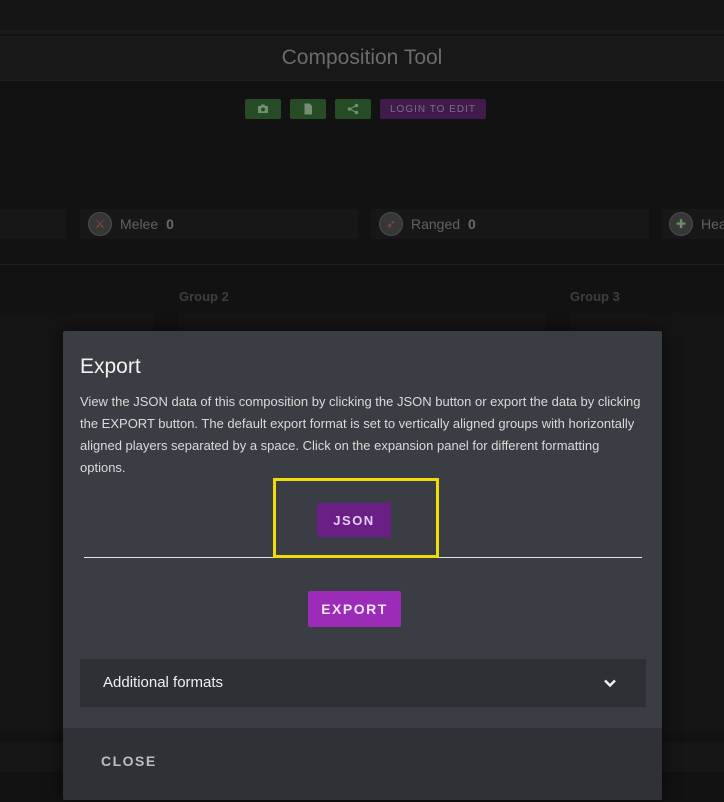 The height and width of the screenshot is (802, 724). I want to click on additional-formats-panel: Additional formats, so click(363, 683).